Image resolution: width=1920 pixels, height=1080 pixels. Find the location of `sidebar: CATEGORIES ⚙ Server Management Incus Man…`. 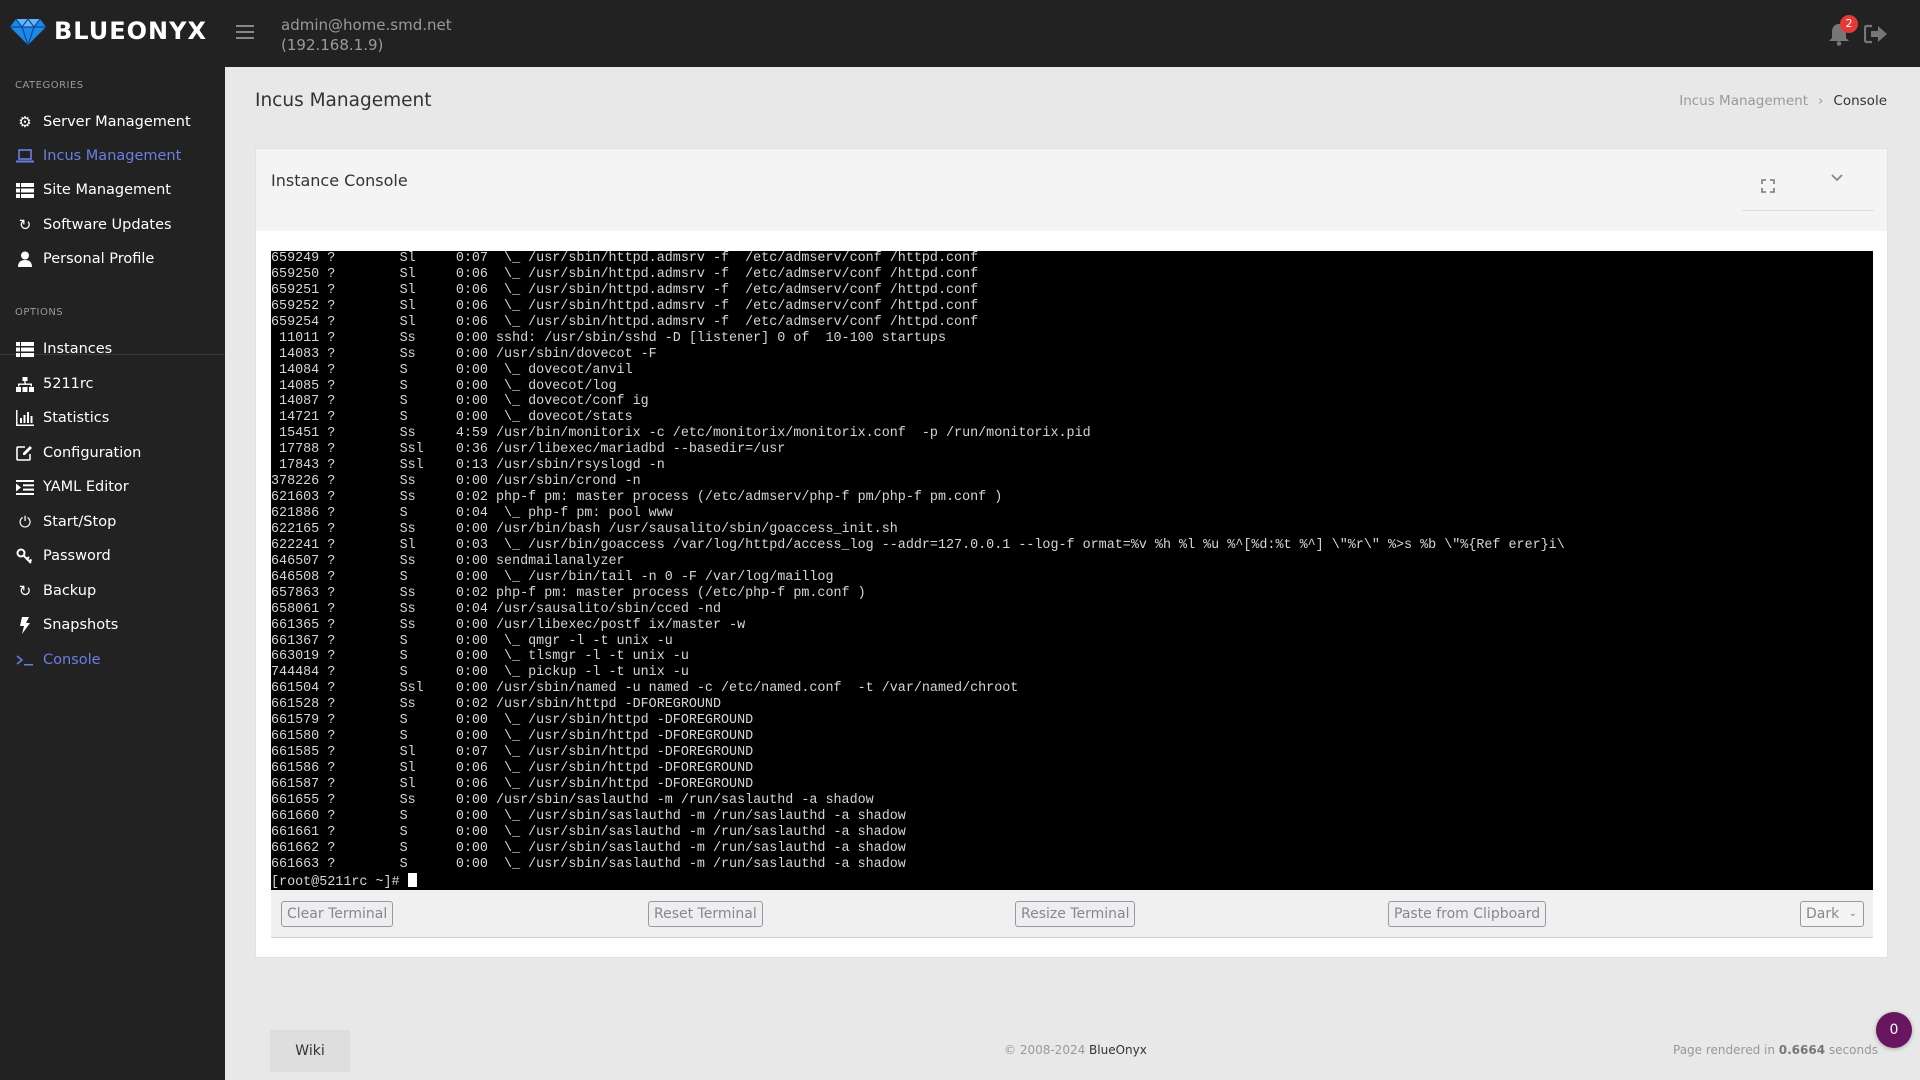

sidebar: CATEGORIES ⚙ Server Management Incus Man… is located at coordinates (112, 573).